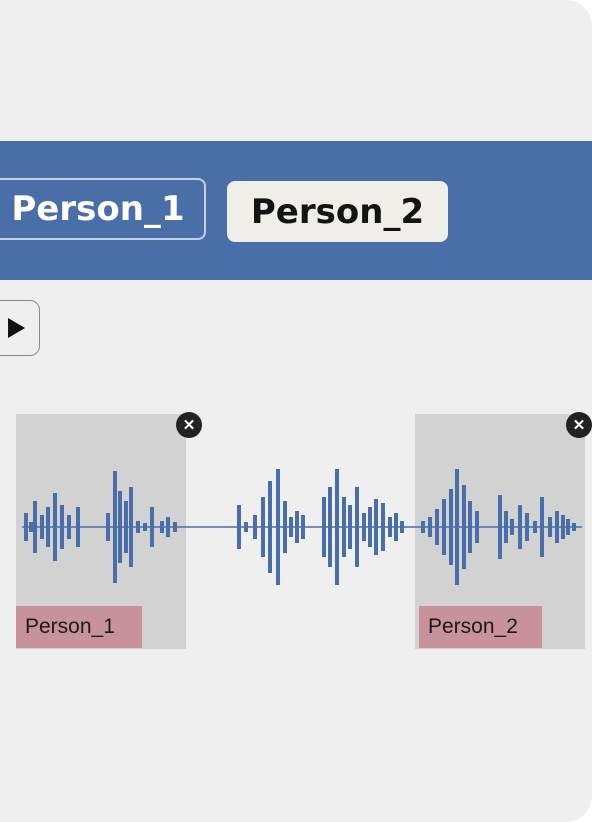 Image resolution: width=592 pixels, height=822 pixels. I want to click on segment-label-person-1: Person_1, so click(79, 627).